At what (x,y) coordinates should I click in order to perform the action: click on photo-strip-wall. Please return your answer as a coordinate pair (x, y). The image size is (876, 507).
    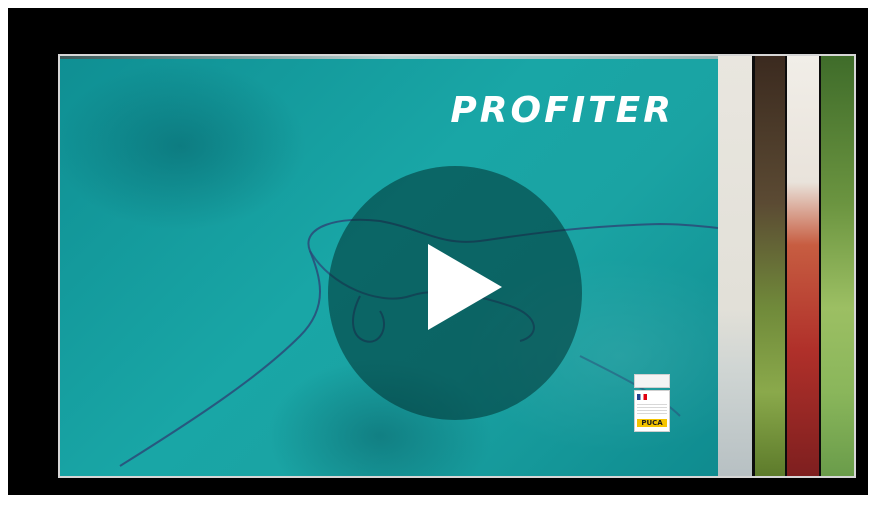
    Looking at the image, I should click on (735, 266).